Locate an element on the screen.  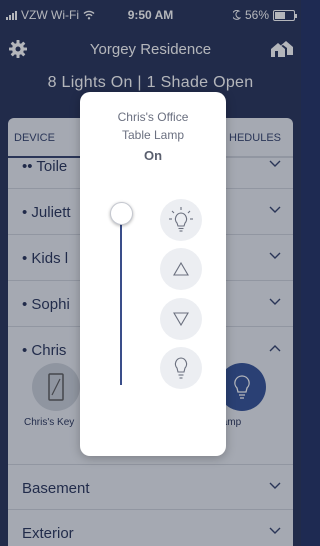
raise-icon is located at coordinates (181, 269).